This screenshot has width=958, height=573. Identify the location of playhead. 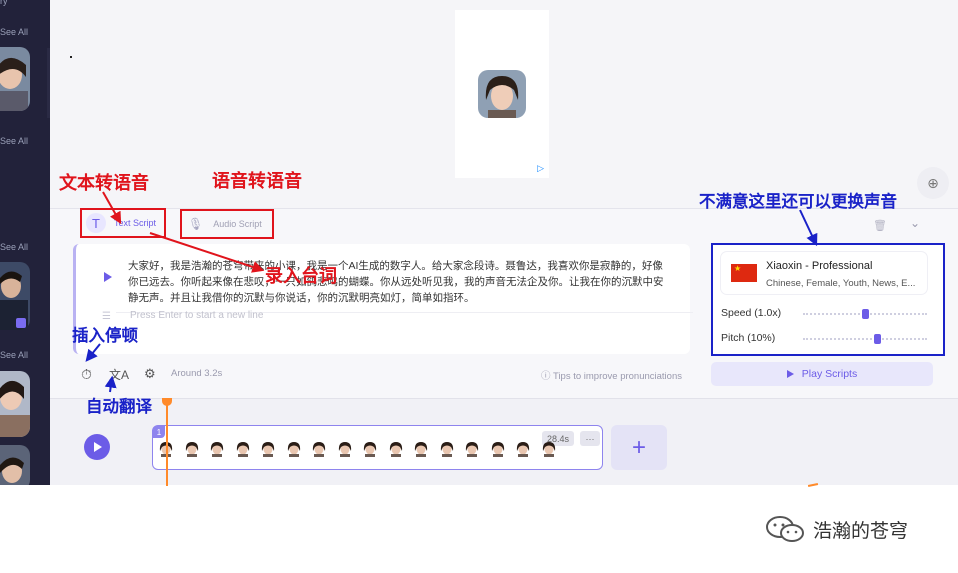
(167, 442).